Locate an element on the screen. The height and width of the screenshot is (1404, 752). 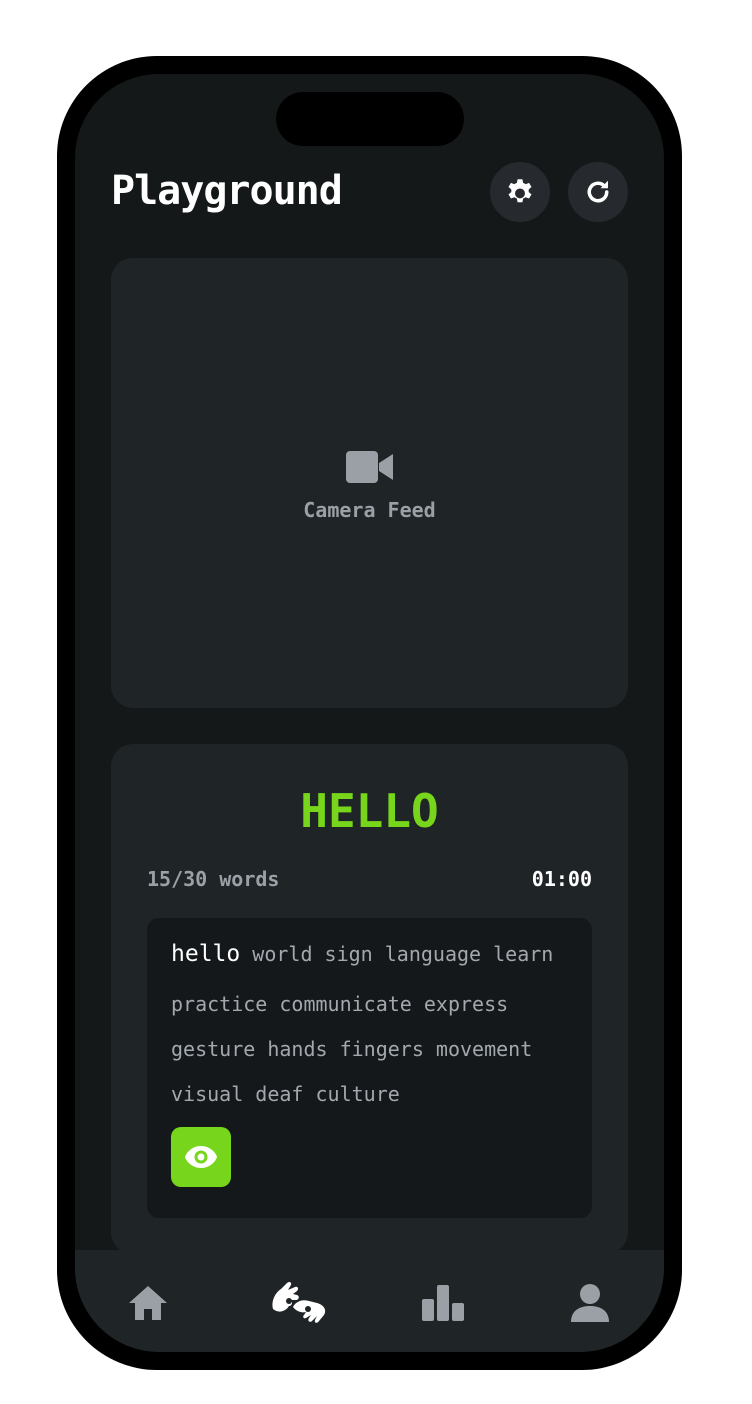
home-icon is located at coordinates (148, 1303).